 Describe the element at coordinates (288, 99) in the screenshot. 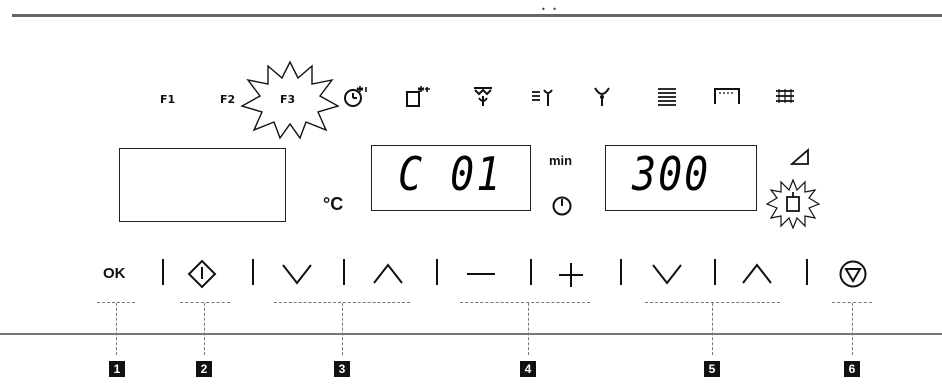

I see `function-f3-label: F3` at that location.